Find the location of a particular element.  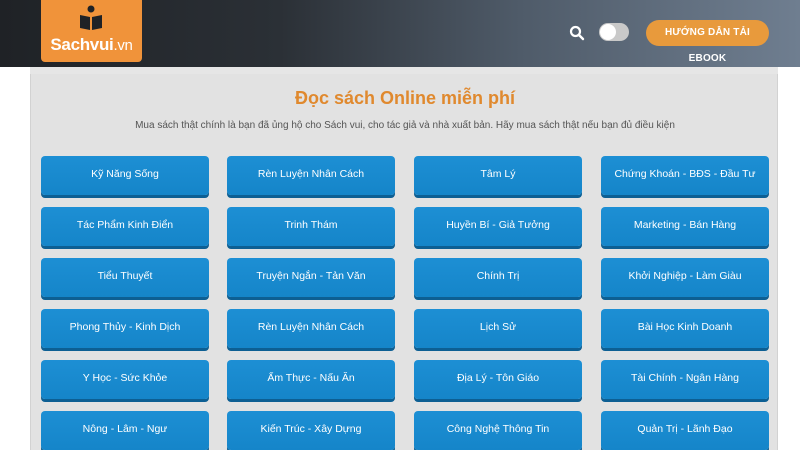

category-button: Kỹ Năng Sống is located at coordinates (125, 175).